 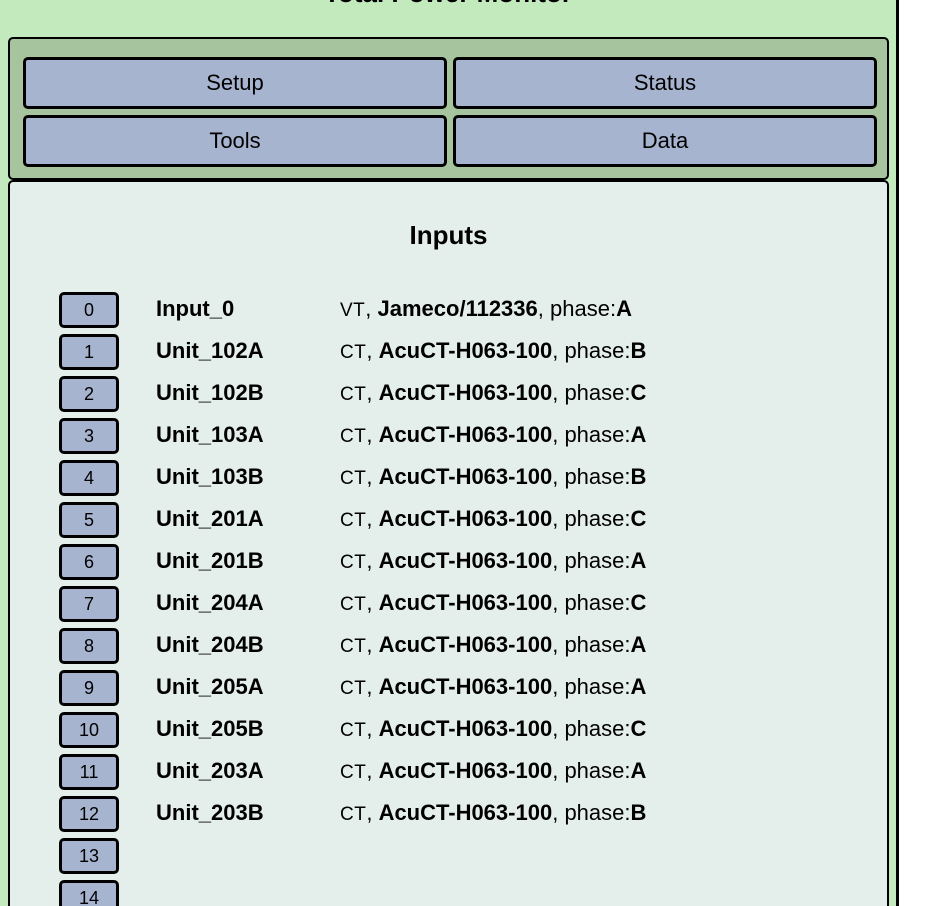 I want to click on input-index-button: 6, so click(x=89, y=562).